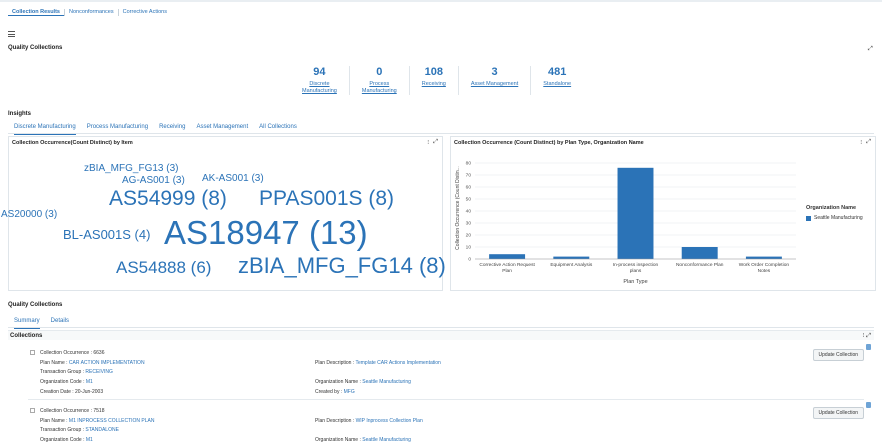 This screenshot has width=882, height=447. Describe the element at coordinates (106, 234) in the screenshot. I see `cloud-word: BL-AS001S (4)` at that location.